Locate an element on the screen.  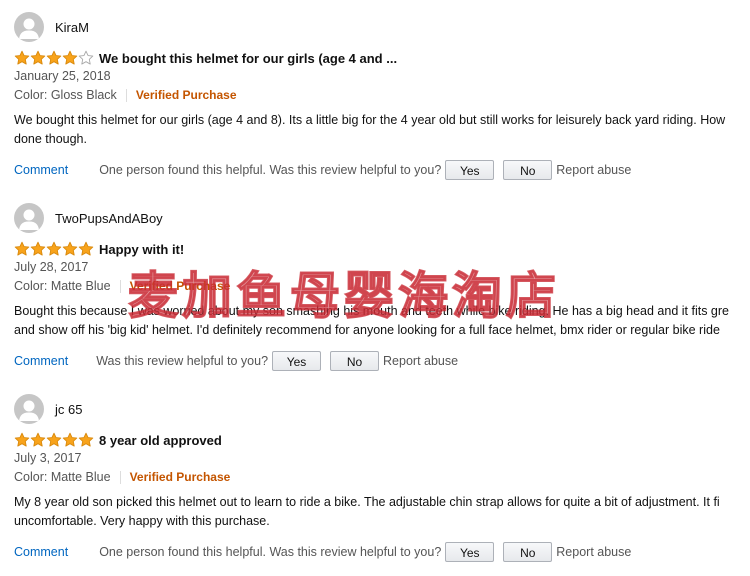
color-variant: Color: Gloss Black is located at coordinates (65, 95).